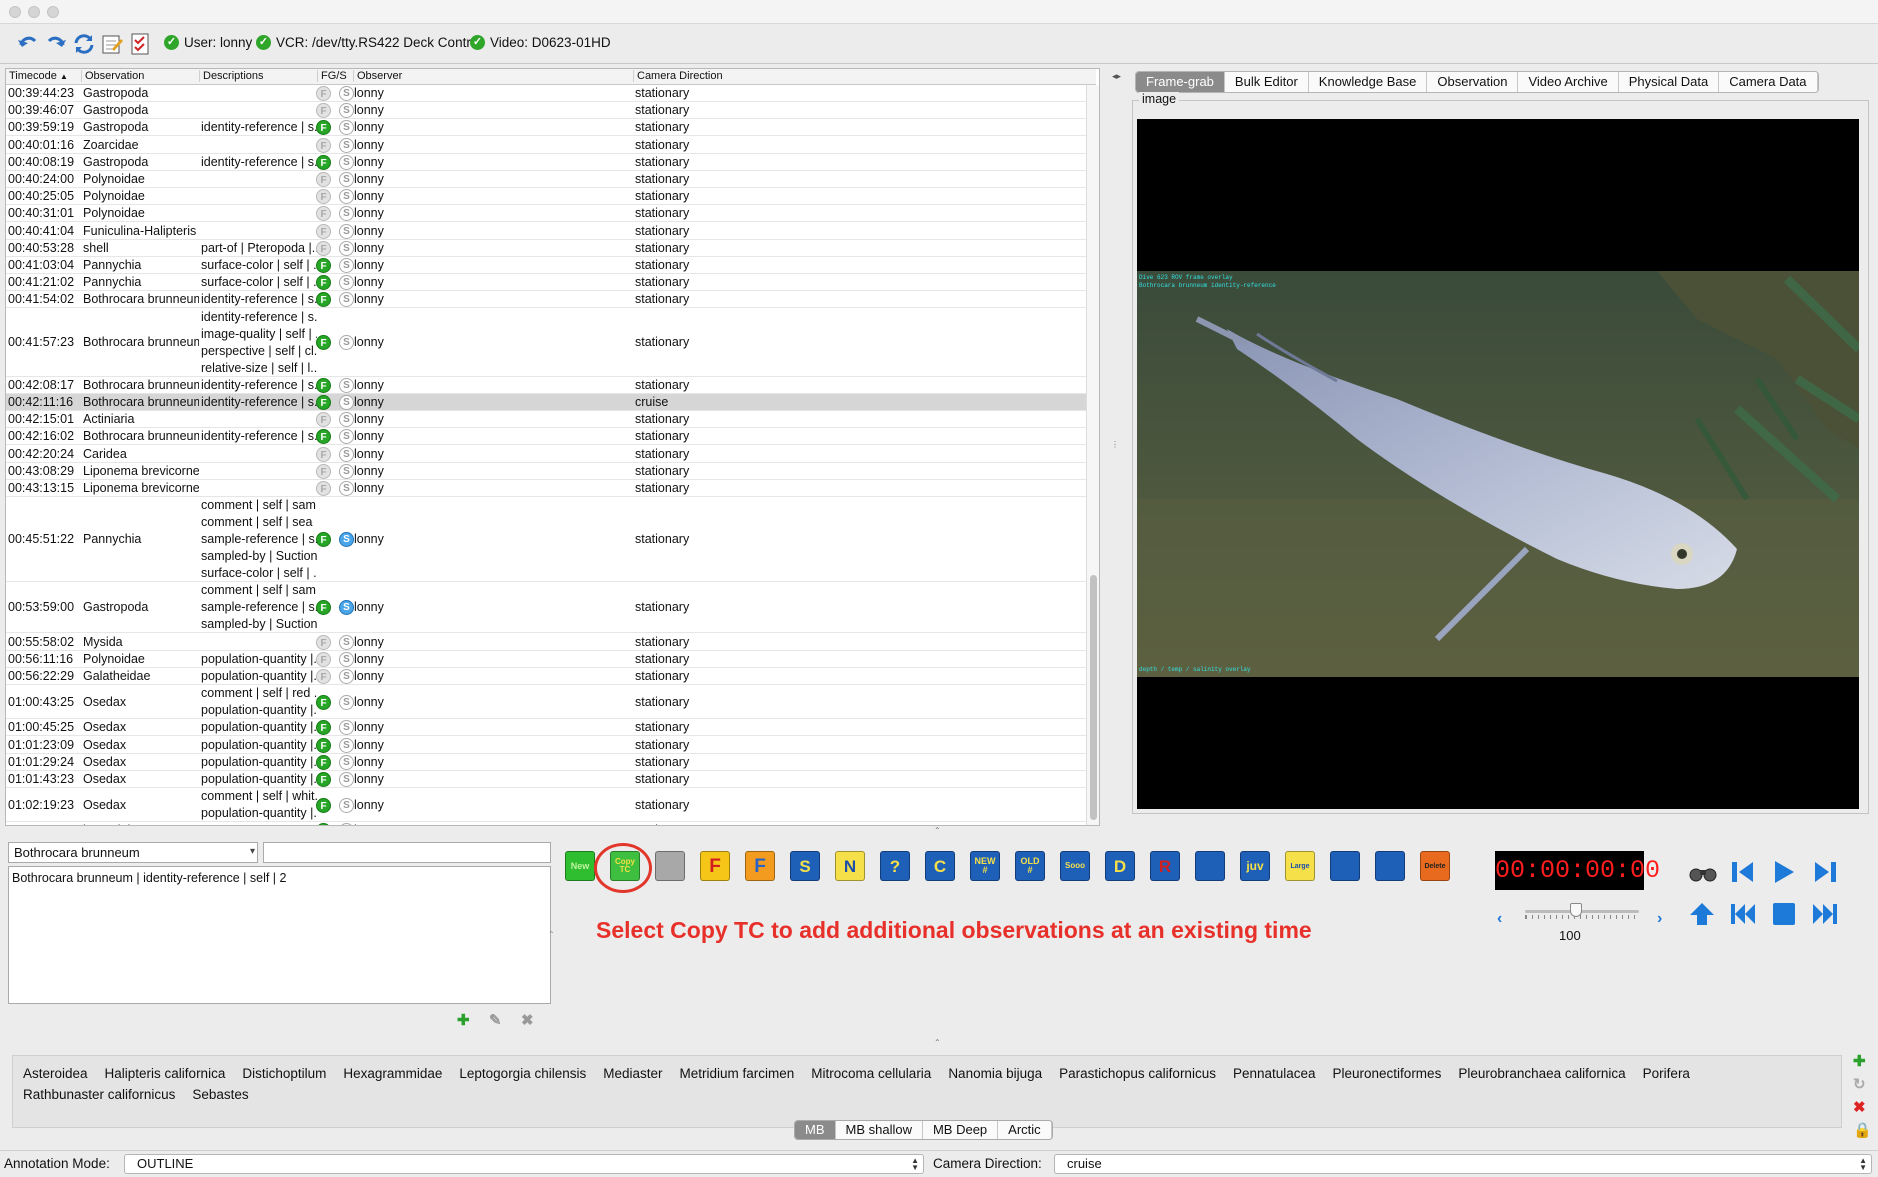 The height and width of the screenshot is (1177, 1878). Describe the element at coordinates (551, 93) in the screenshot. I see `table-row: 00:39:44:23 Gastropoda F Slonny stationary` at that location.